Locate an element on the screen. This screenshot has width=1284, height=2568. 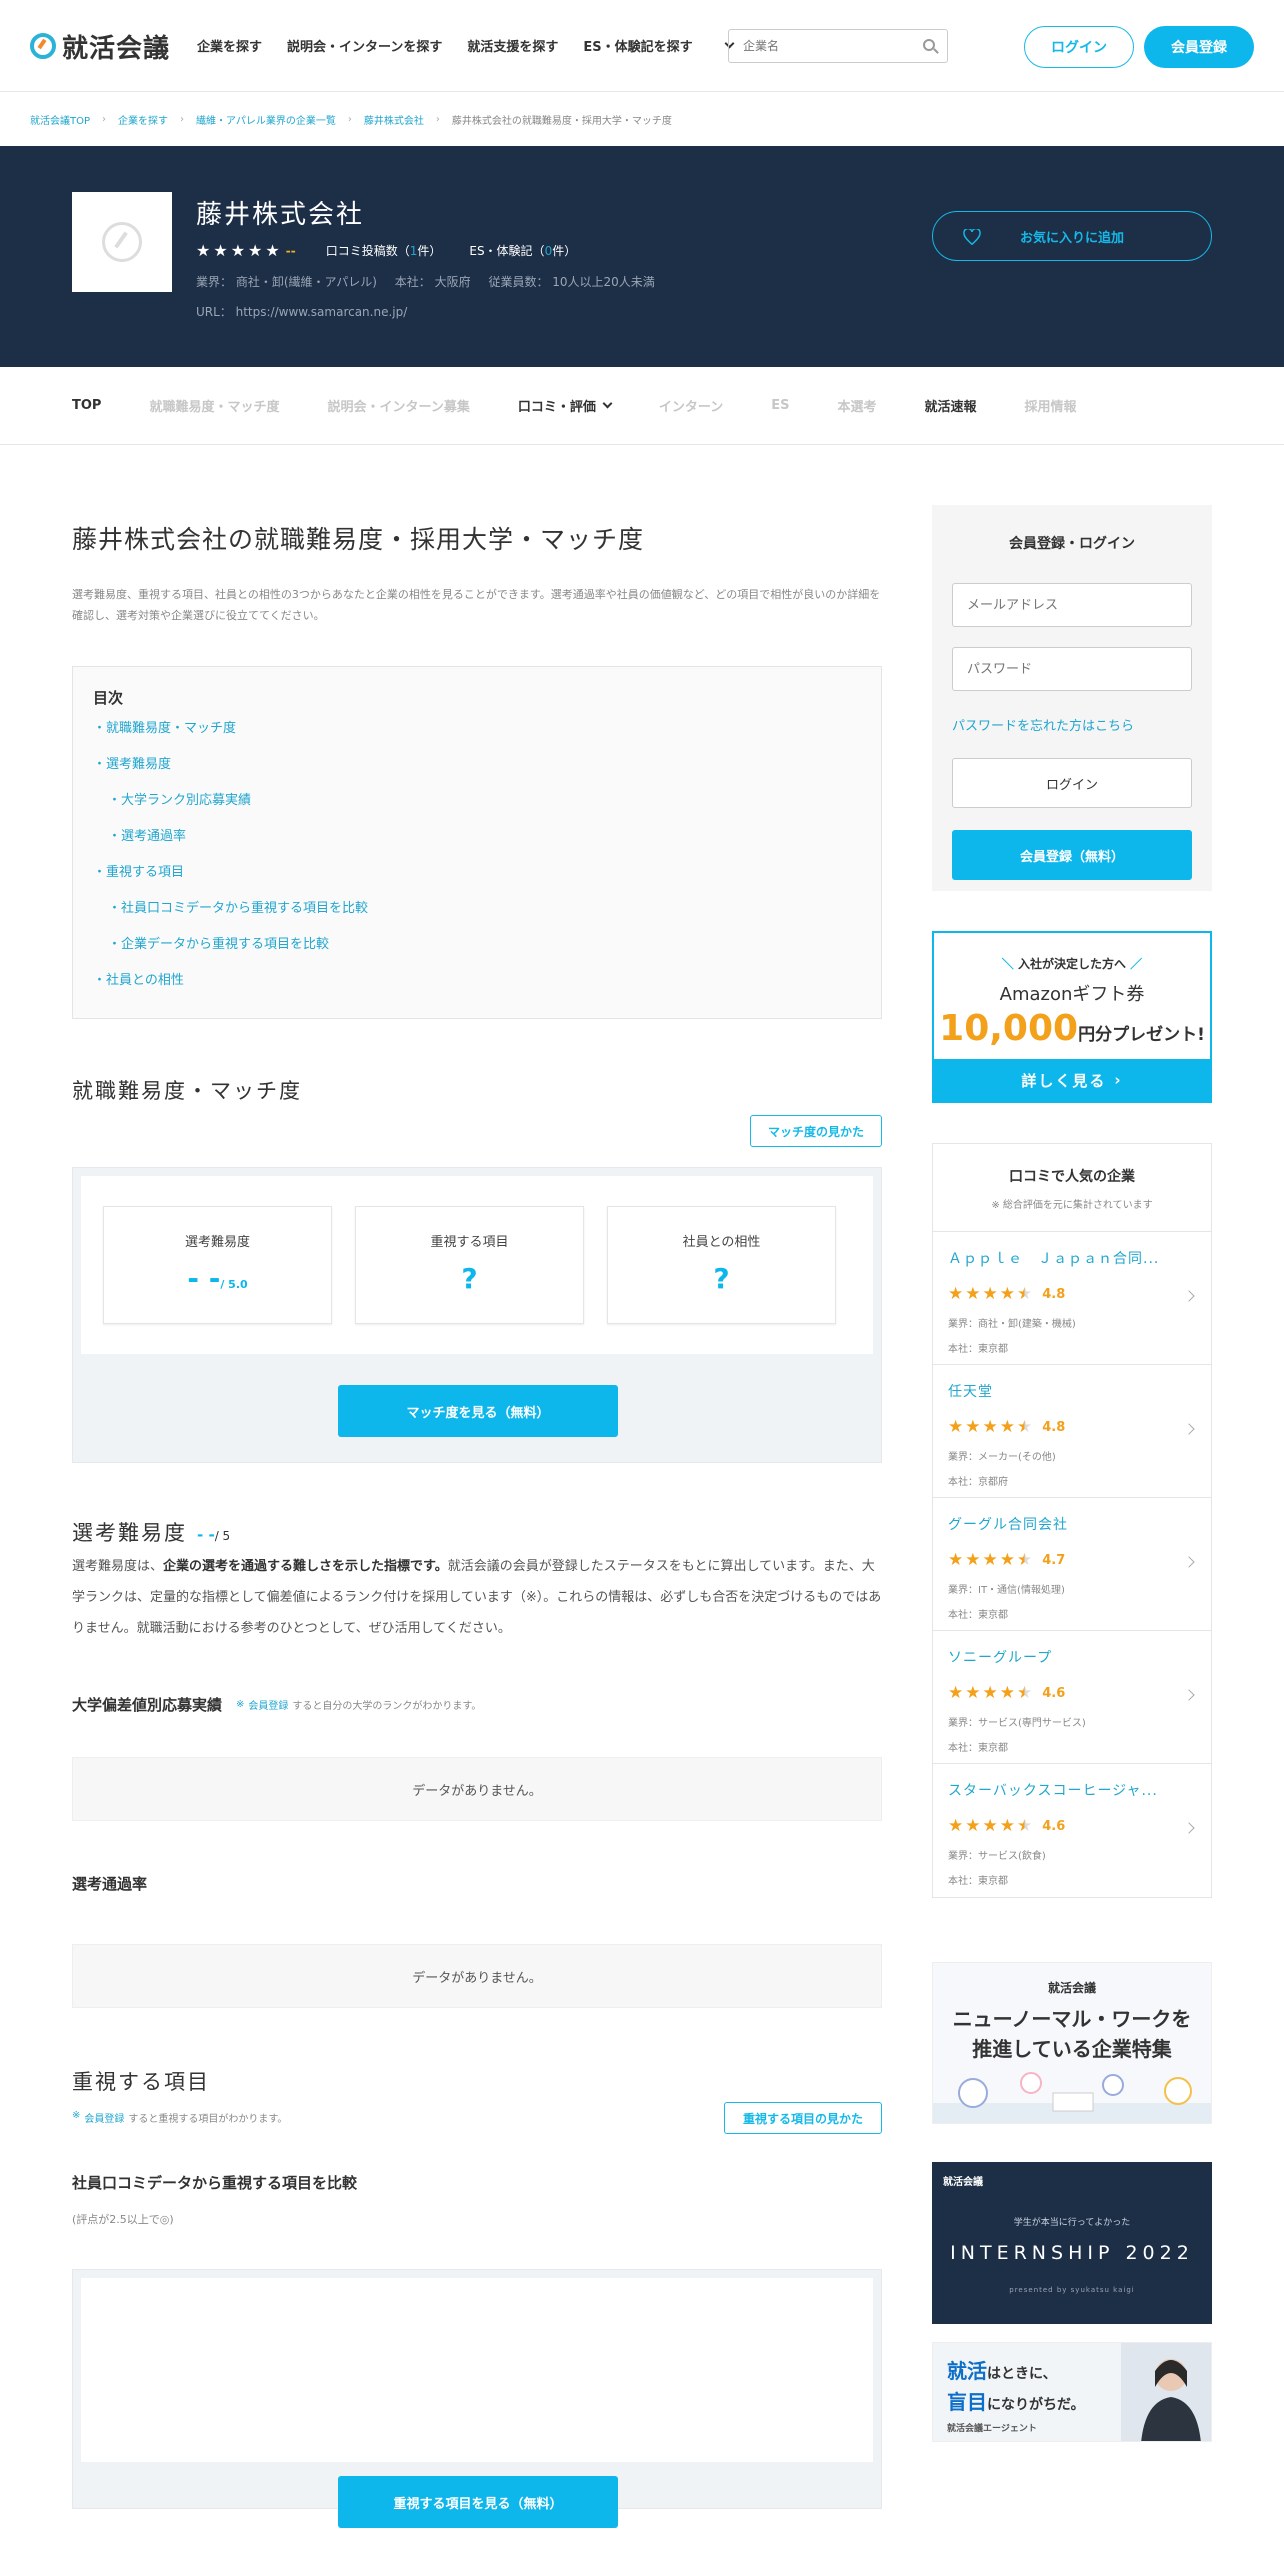
password-field is located at coordinates (1072, 669).